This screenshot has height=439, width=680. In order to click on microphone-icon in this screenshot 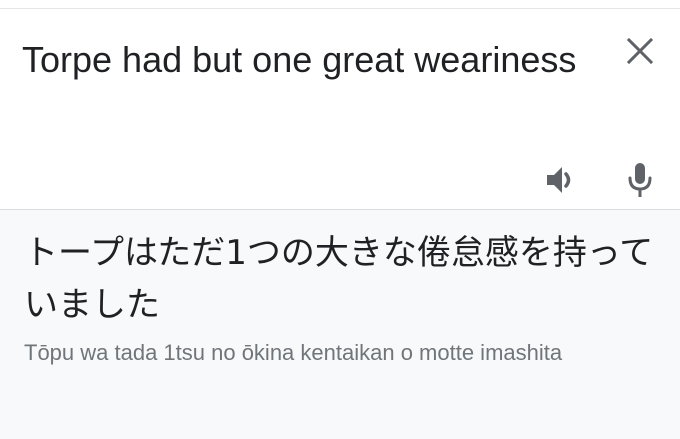, I will do `click(640, 180)`.